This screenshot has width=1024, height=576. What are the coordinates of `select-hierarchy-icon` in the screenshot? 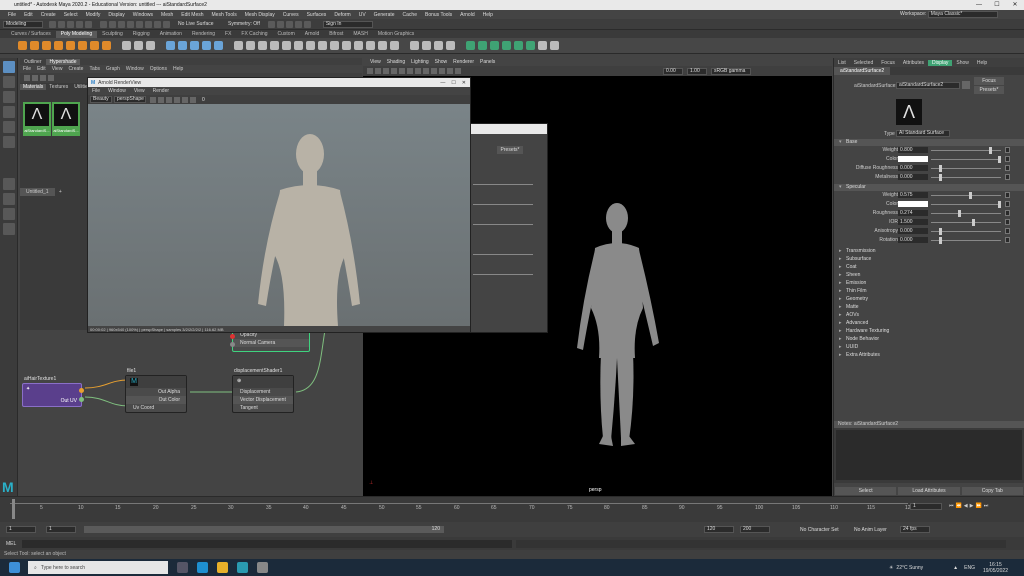 It's located at (103, 24).